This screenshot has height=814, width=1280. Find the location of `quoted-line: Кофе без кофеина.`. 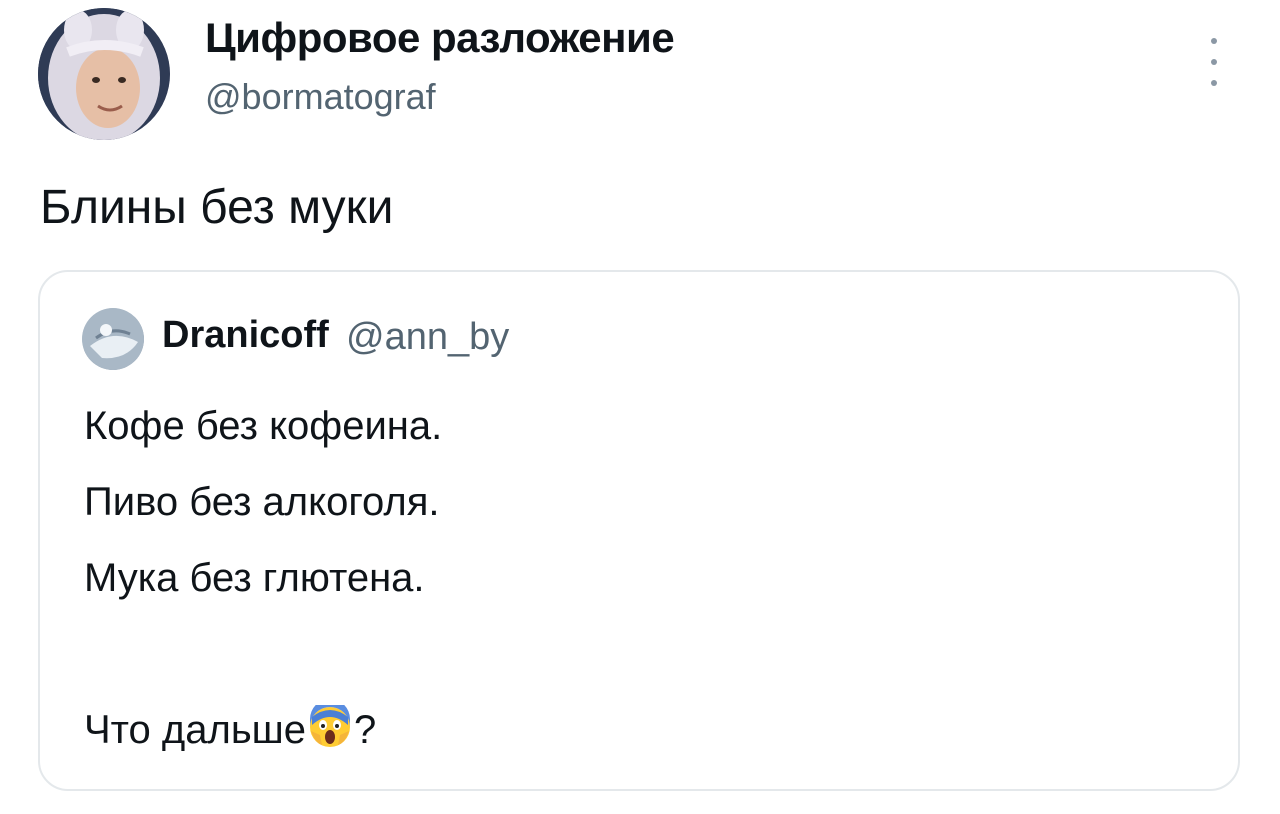

quoted-line: Кофе без кофеина. is located at coordinates (263, 426).